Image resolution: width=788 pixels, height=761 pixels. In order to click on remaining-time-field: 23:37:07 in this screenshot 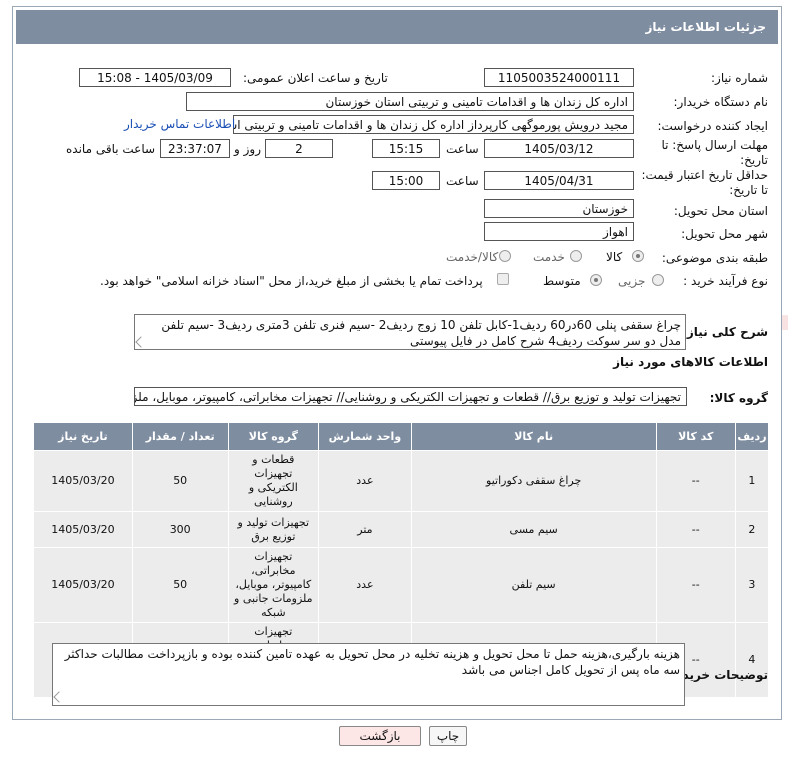, I will do `click(195, 148)`.